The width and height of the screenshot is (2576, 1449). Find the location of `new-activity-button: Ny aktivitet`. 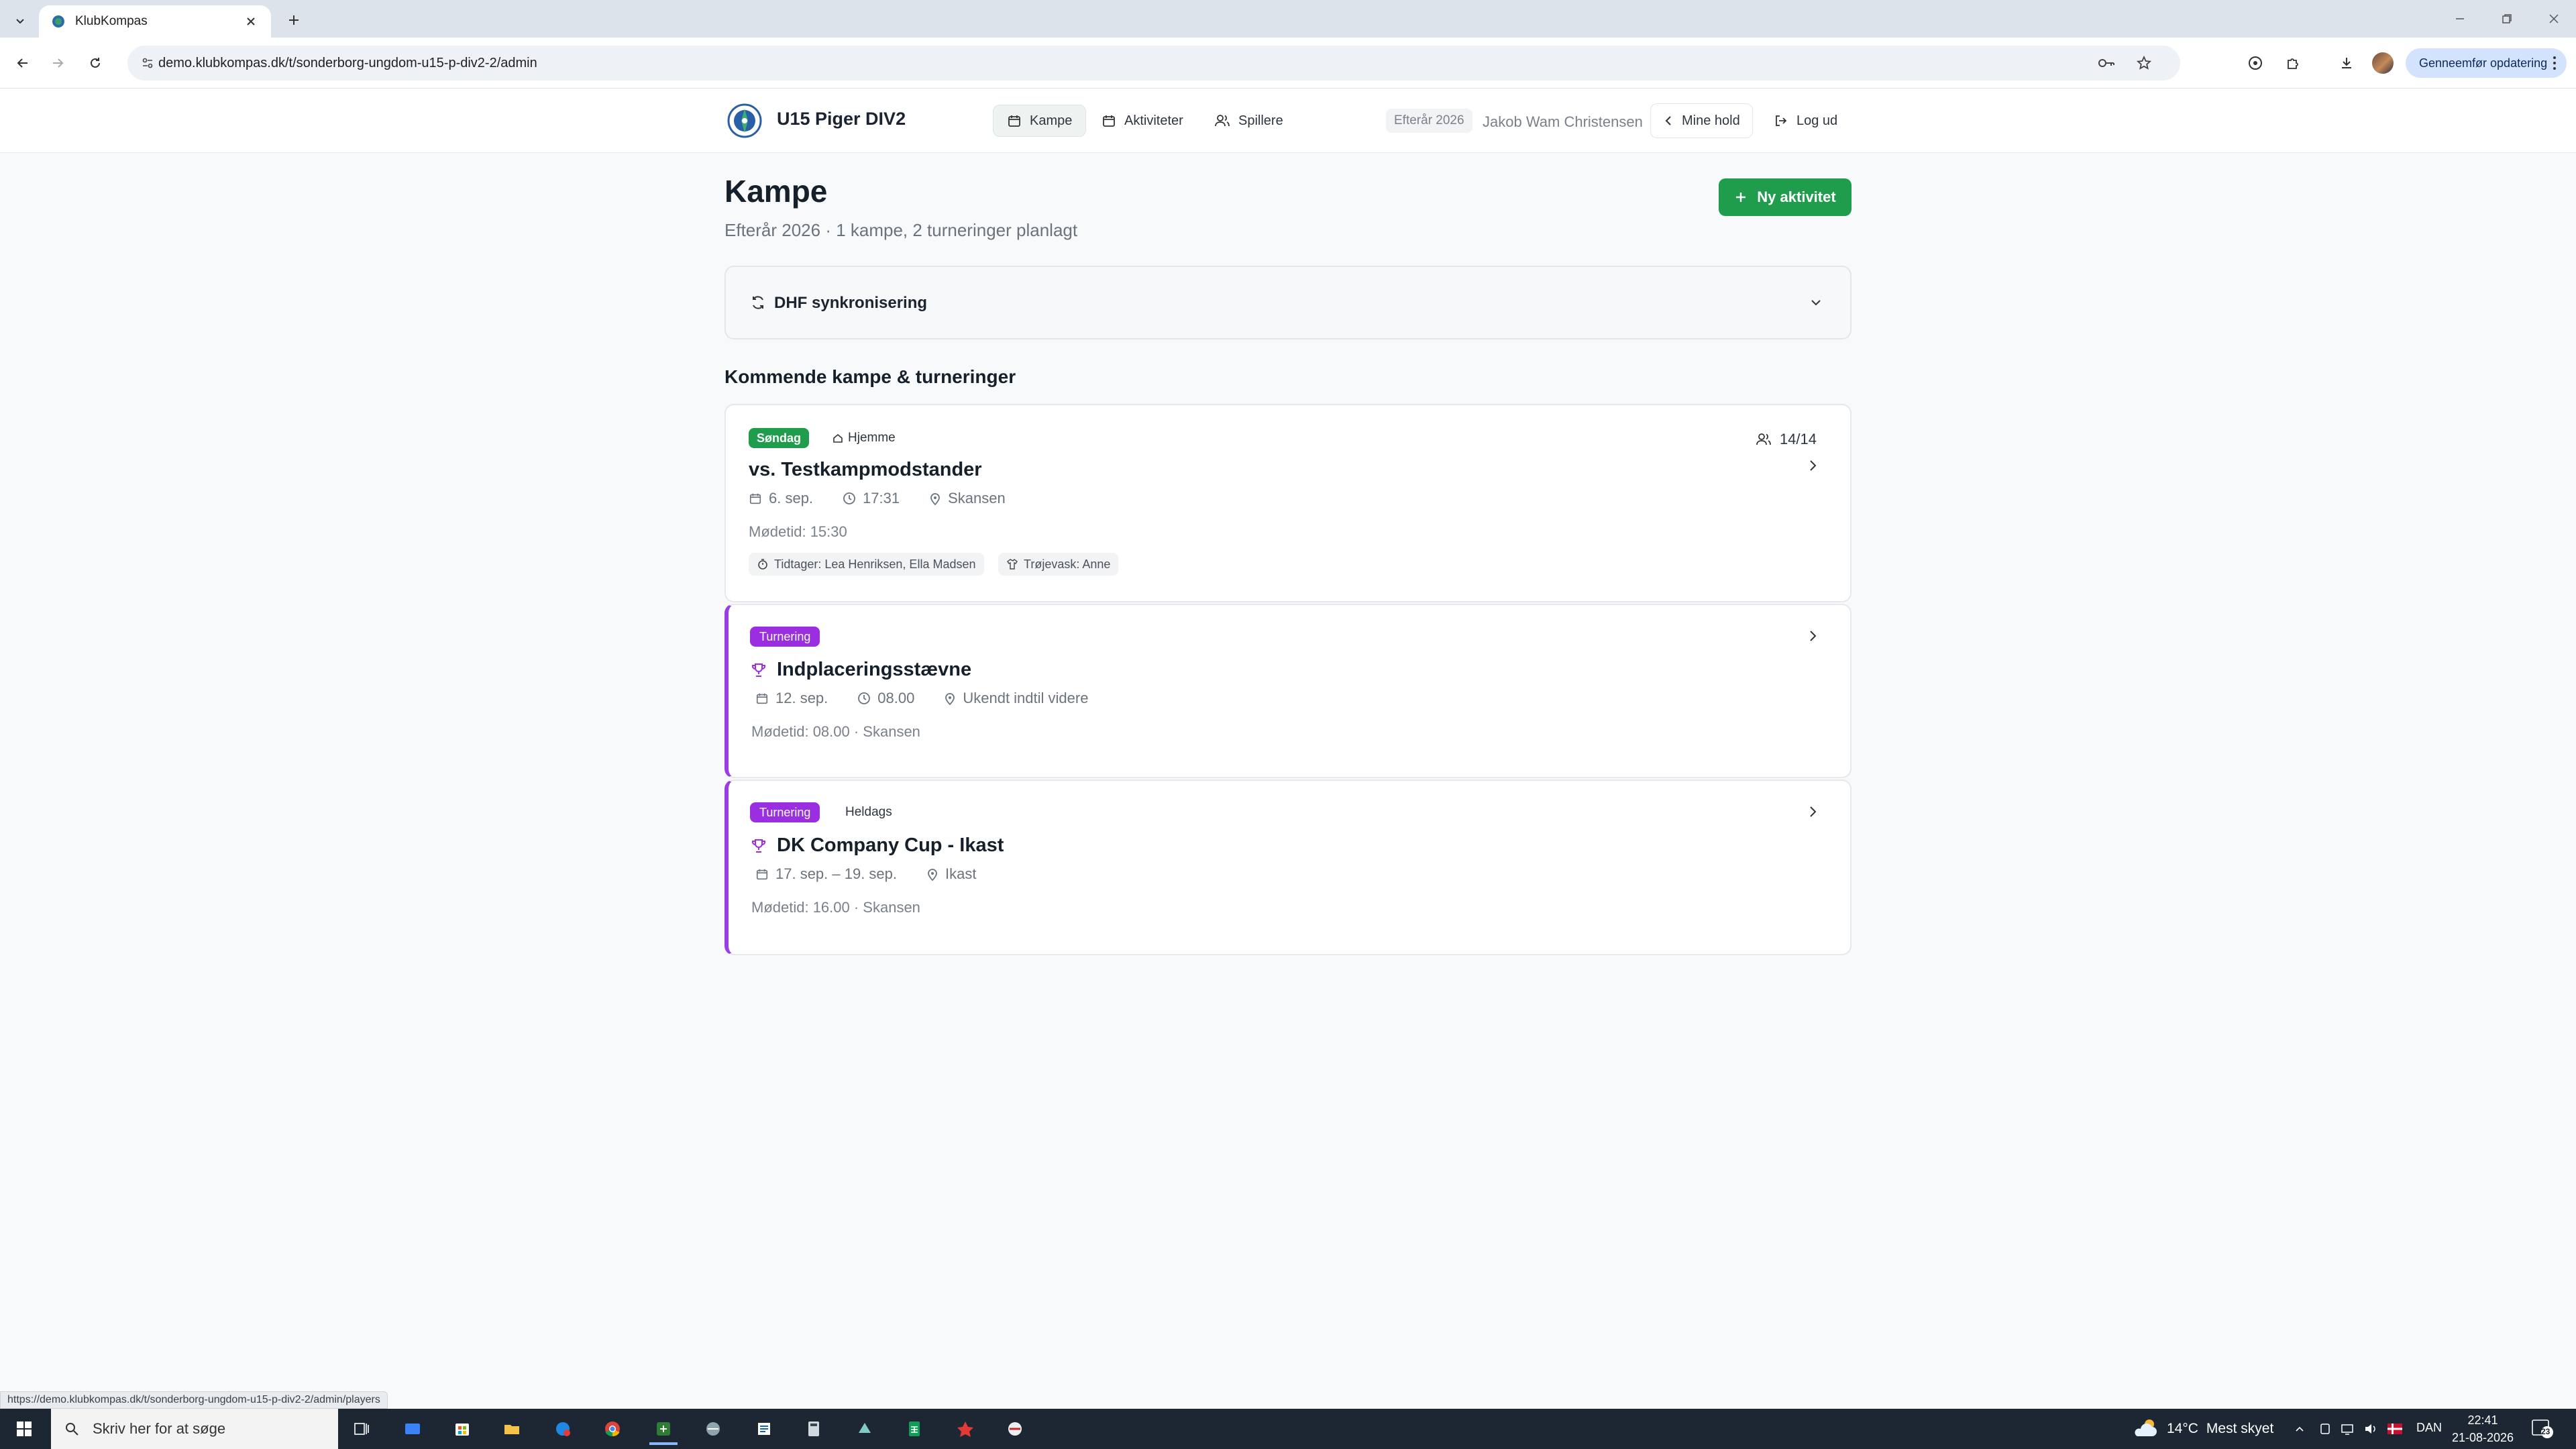

new-activity-button: Ny aktivitet is located at coordinates (1785, 197).